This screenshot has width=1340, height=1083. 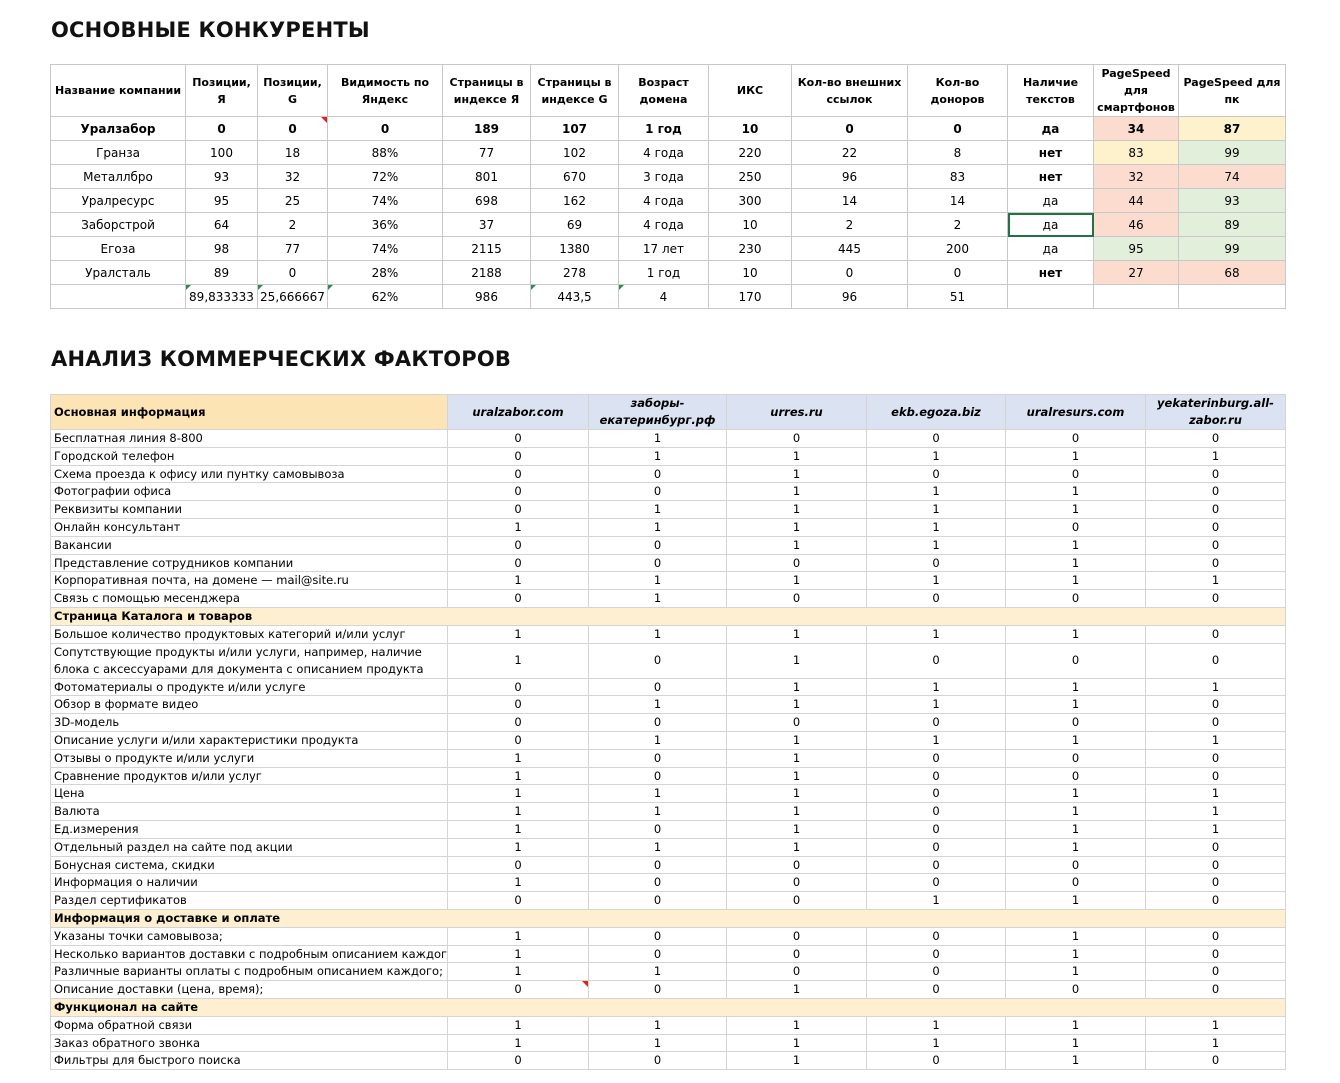 What do you see at coordinates (663, 248) in the screenshot?
I see `table-cell: 17 лет` at bounding box center [663, 248].